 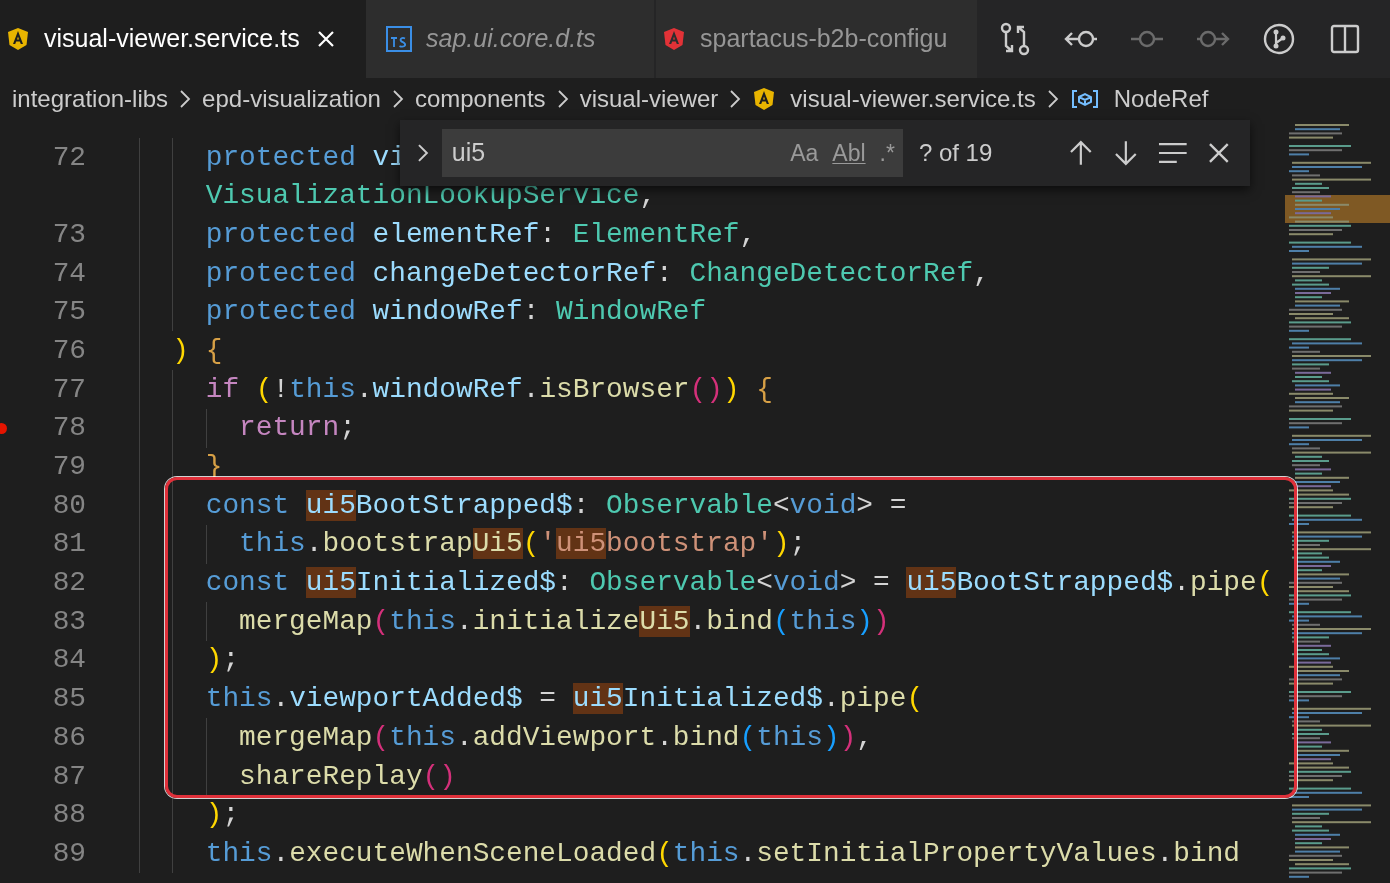 I want to click on code-line: const ui5Initialized$: Observable<void> = ui5BootStrapped$.pipe(, so click(x=739, y=583).